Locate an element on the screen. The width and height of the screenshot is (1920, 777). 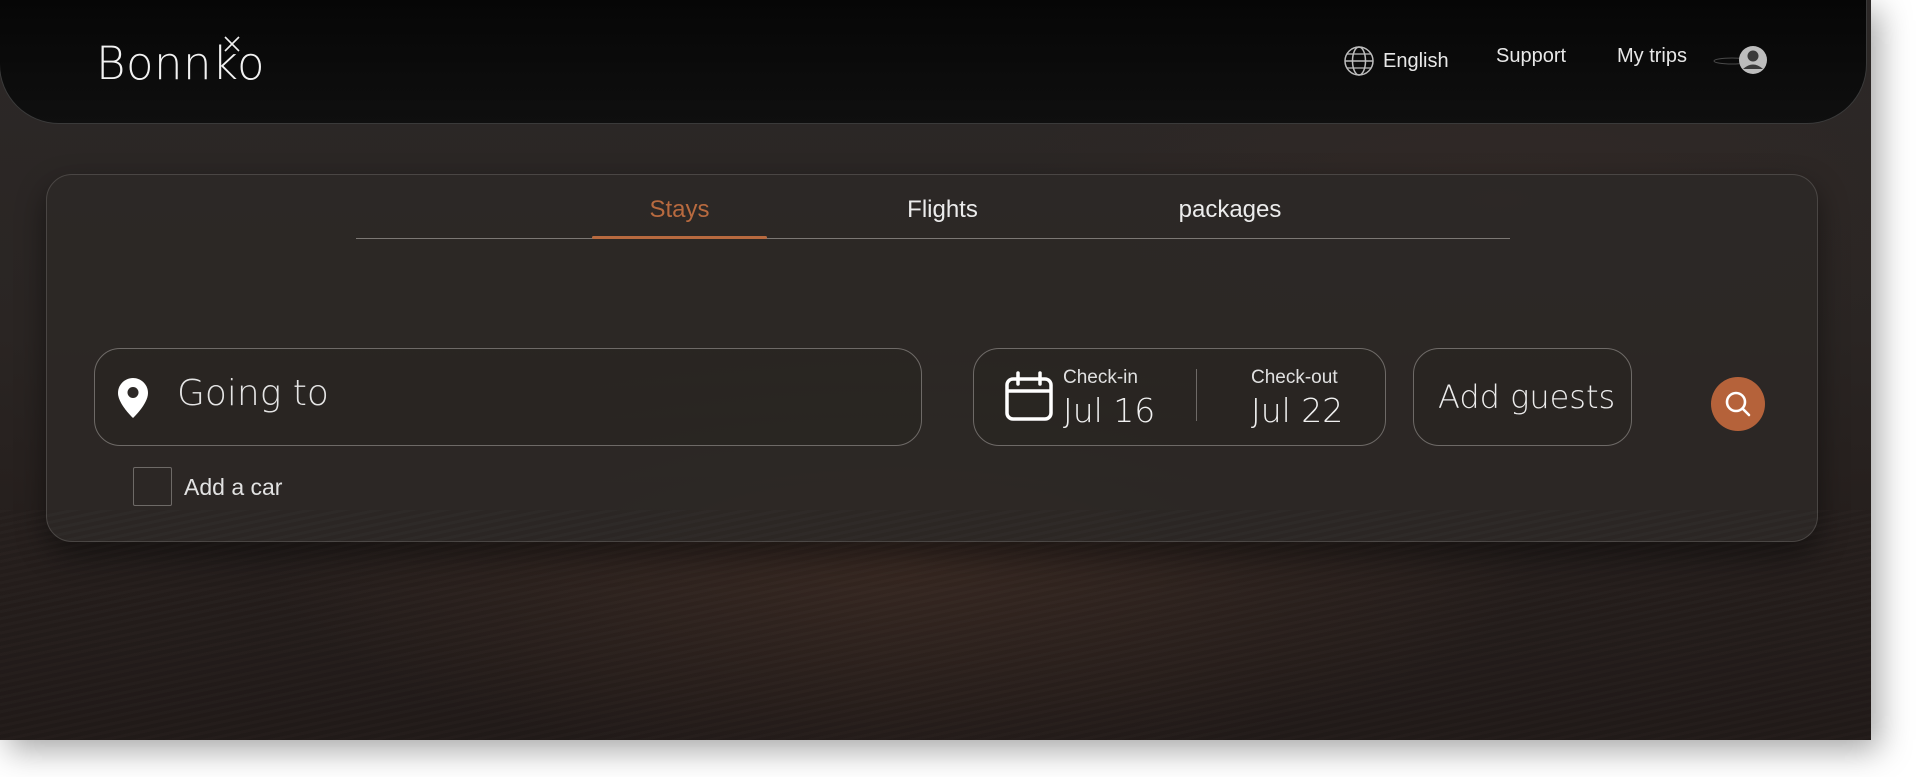
my-trips-link: My trips is located at coordinates (1652, 56).